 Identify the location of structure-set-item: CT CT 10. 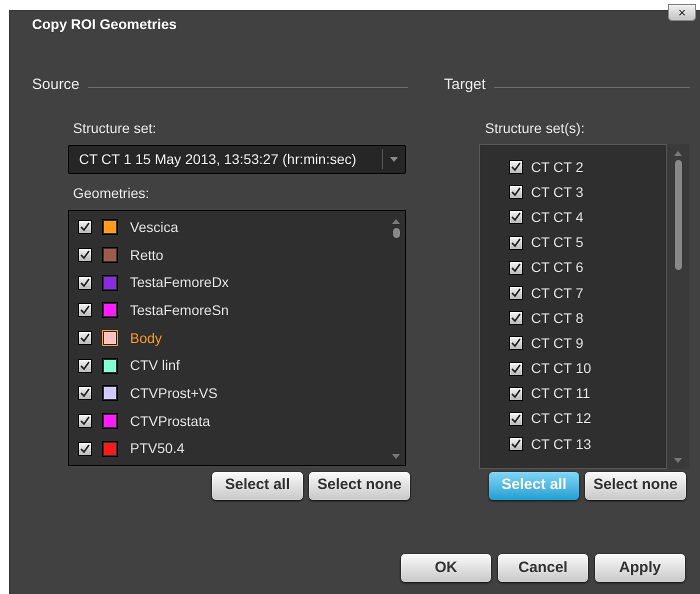
(587, 369).